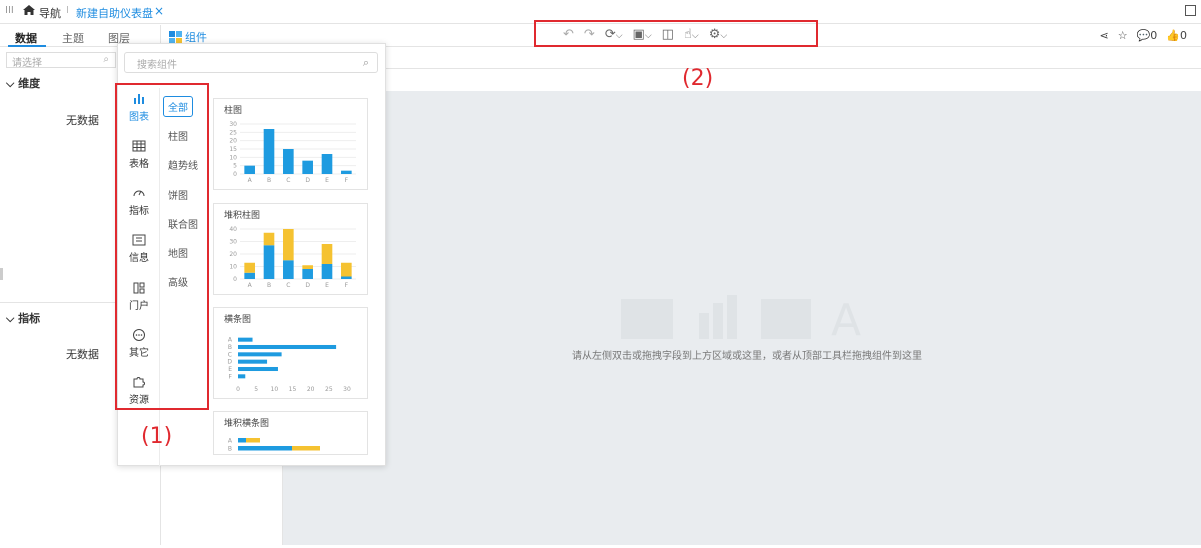 This screenshot has width=1201, height=548. What do you see at coordinates (61, 60) in the screenshot?
I see `field-search-input: 请选择 ⌕` at bounding box center [61, 60].